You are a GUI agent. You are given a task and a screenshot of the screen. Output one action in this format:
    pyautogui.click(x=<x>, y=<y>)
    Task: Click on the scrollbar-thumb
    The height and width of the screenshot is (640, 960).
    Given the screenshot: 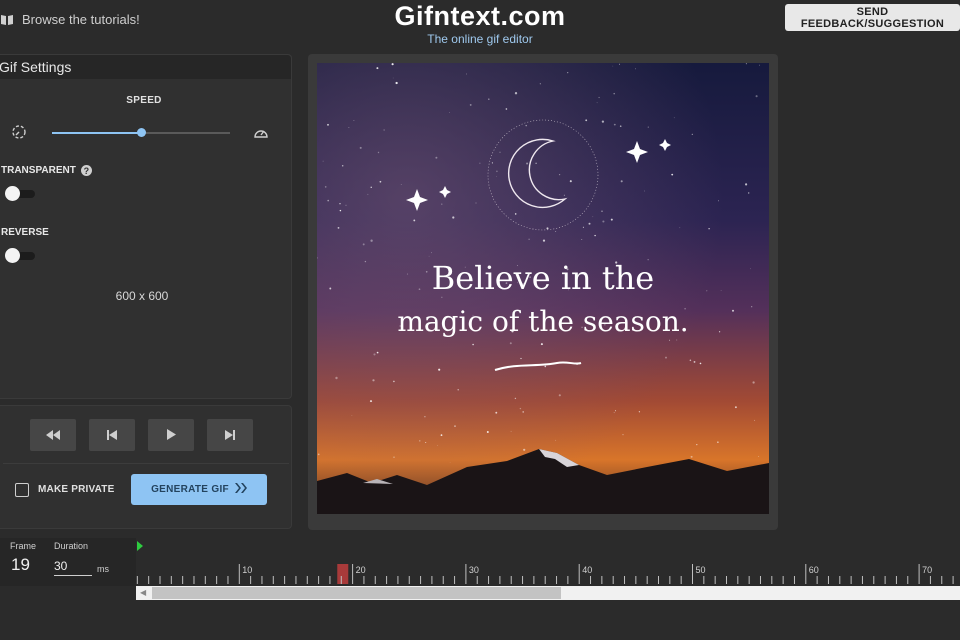 What is the action you would take?
    pyautogui.click(x=356, y=593)
    